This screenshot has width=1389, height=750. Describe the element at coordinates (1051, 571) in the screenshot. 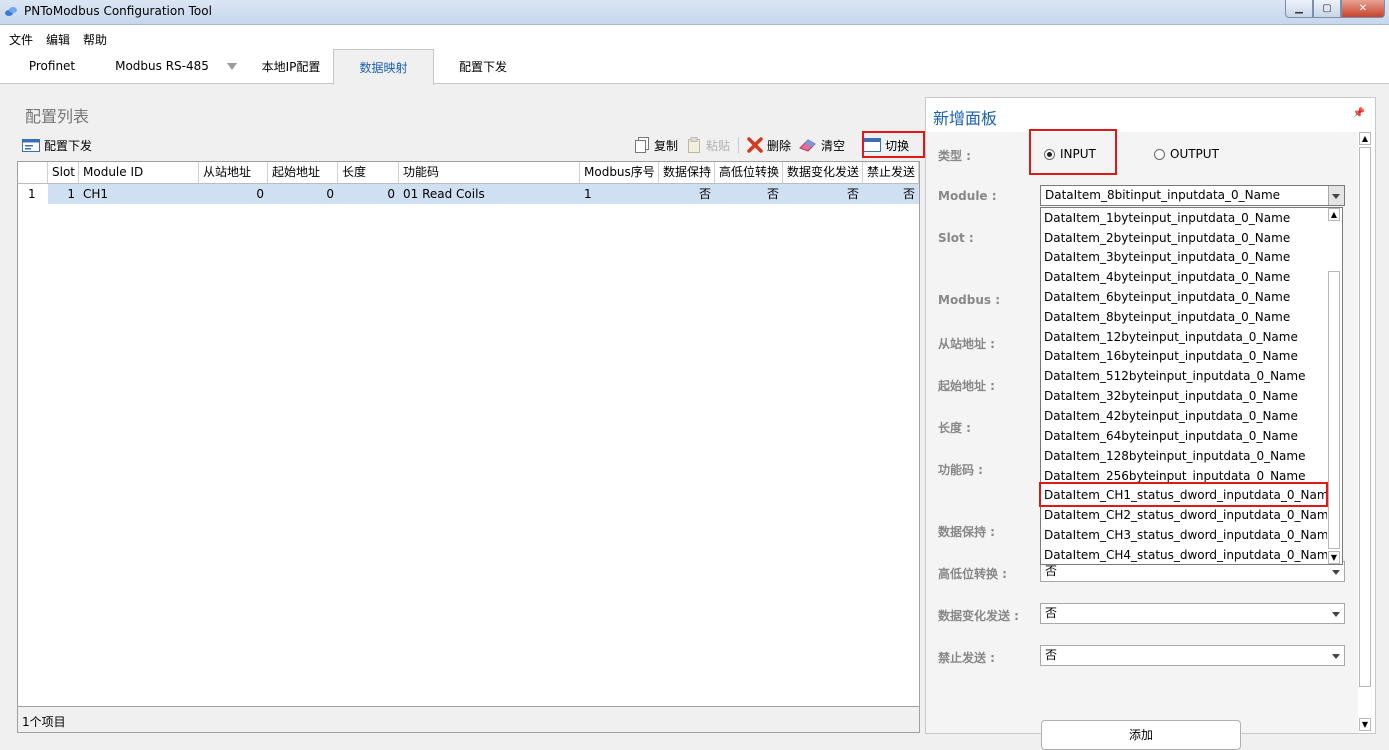

I see `swap-select-value: 否` at that location.